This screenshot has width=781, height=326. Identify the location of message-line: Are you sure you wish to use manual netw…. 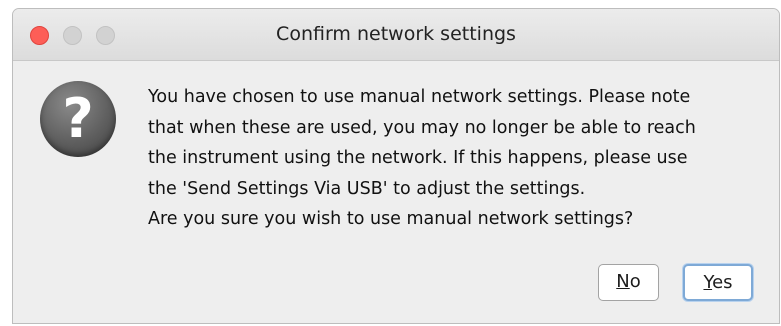
(391, 219).